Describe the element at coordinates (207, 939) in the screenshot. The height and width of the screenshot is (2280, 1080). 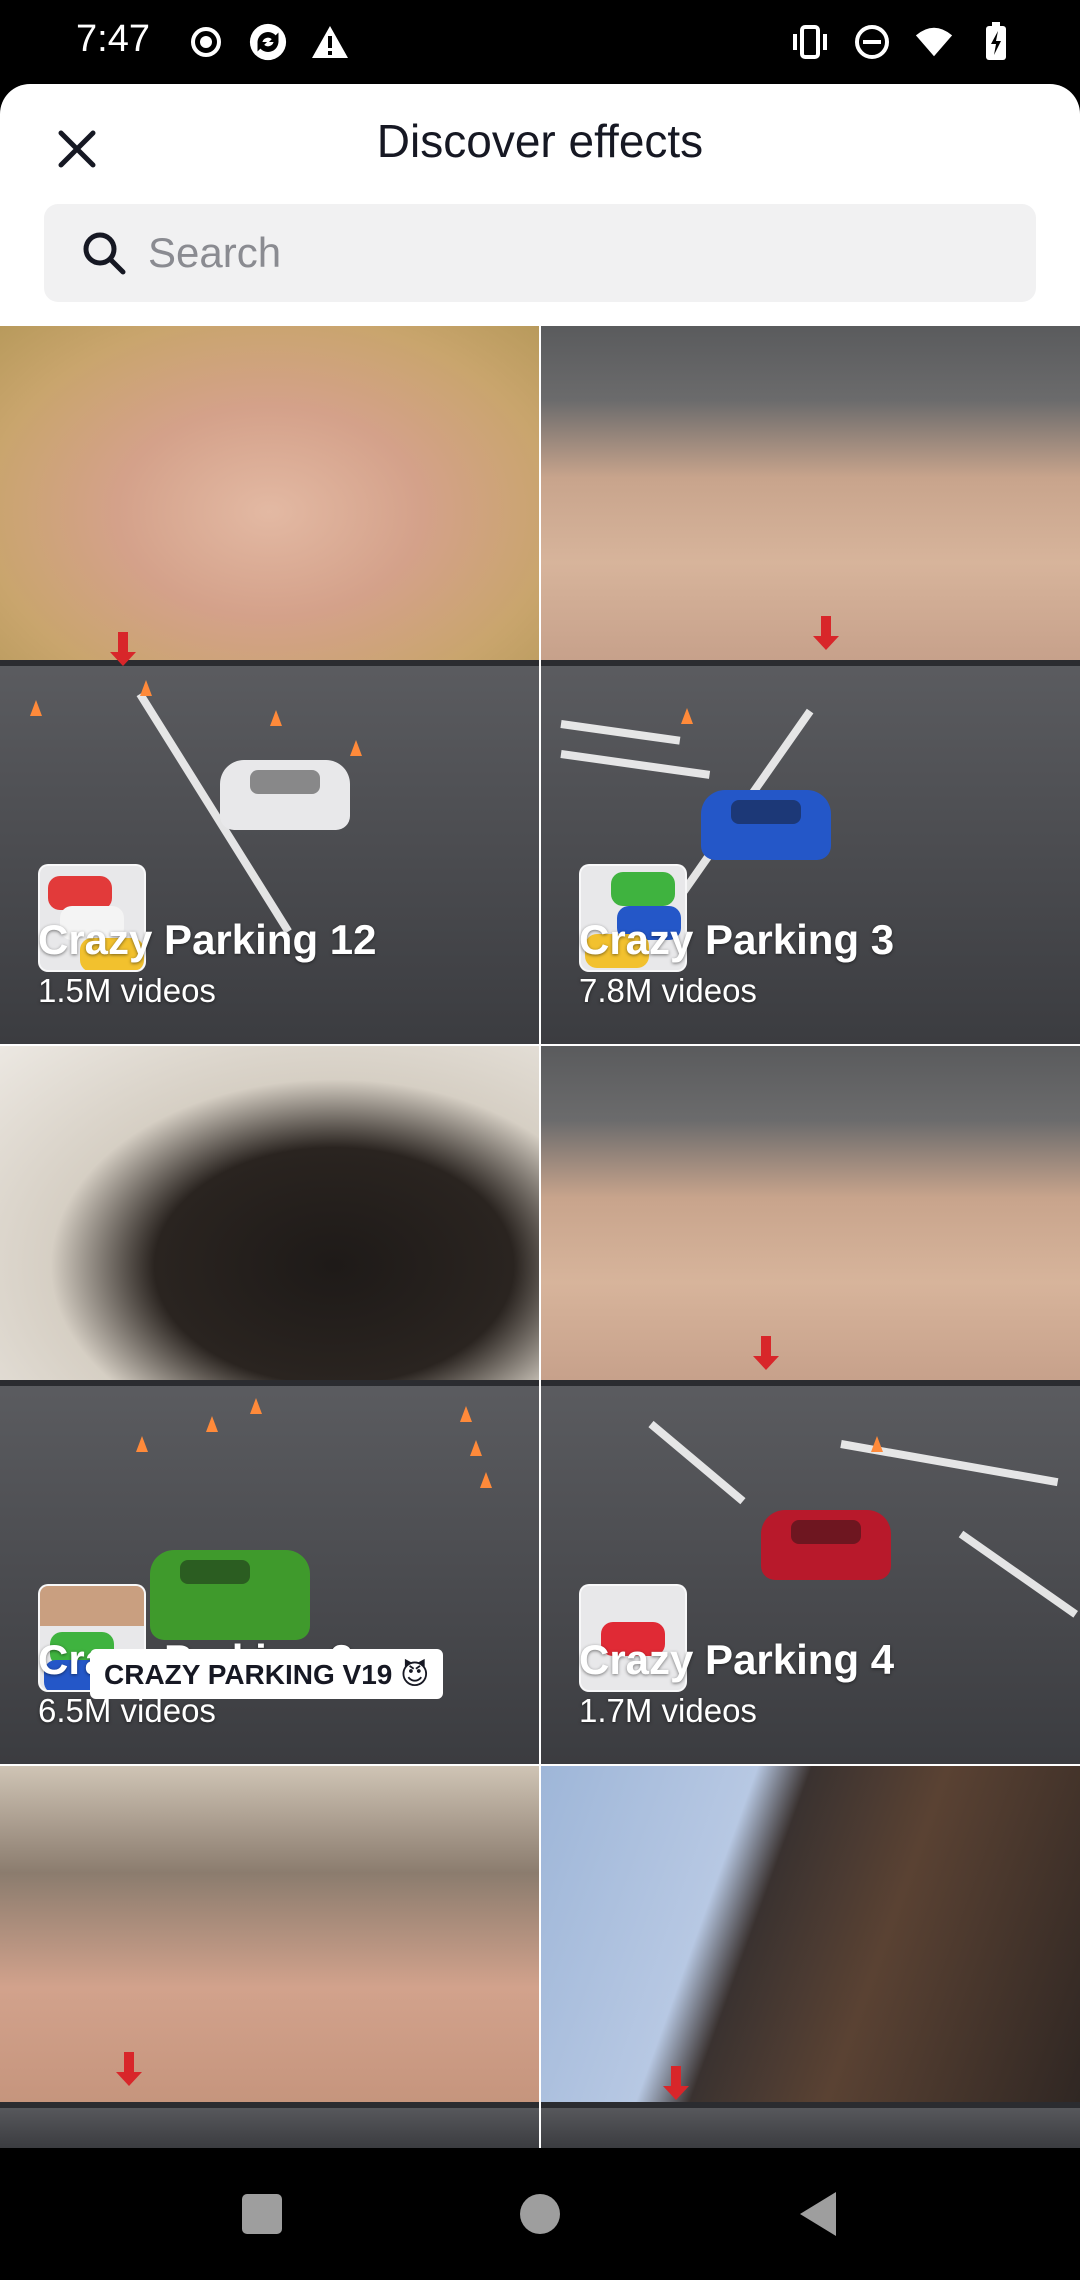
I see `effect-name: Crazy Parking 12` at that location.